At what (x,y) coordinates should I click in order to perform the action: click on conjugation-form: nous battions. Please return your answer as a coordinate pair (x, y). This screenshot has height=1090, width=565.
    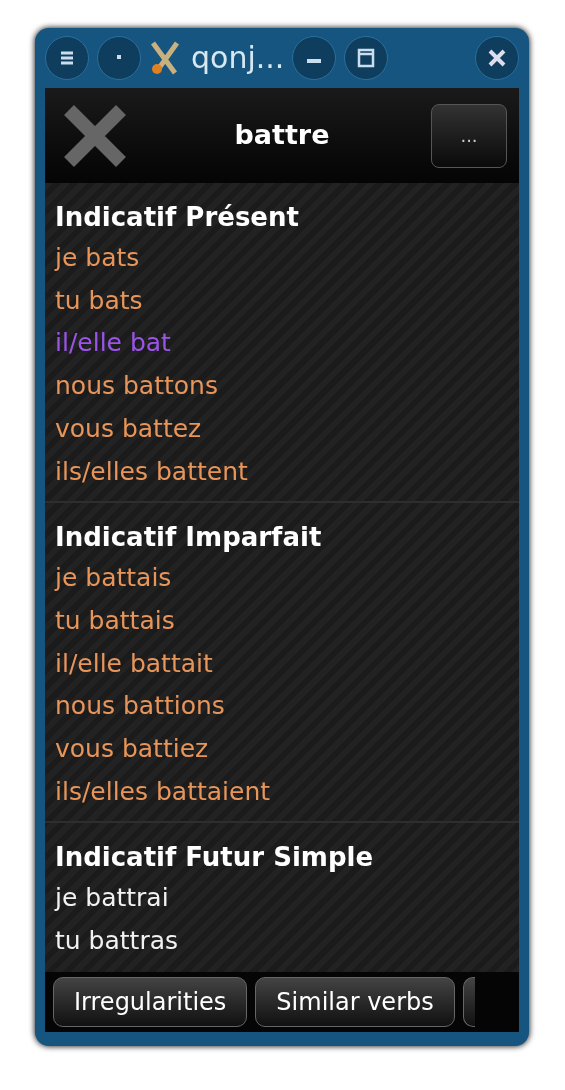
    Looking at the image, I should click on (140, 706).